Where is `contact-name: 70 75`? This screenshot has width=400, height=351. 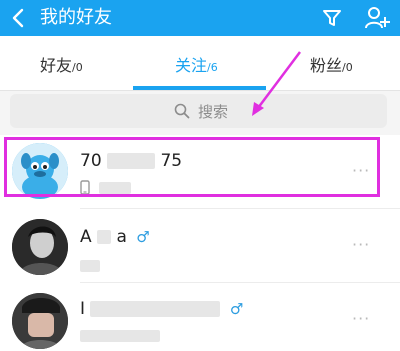 contact-name: 70 75 is located at coordinates (131, 161).